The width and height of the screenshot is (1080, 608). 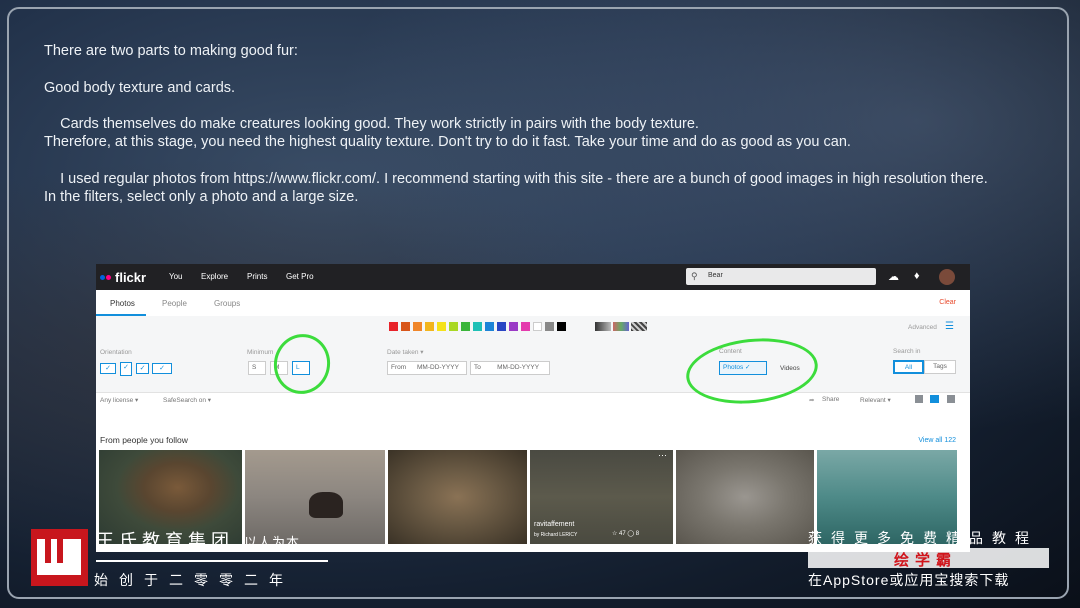 What do you see at coordinates (405, 352) in the screenshot?
I see `date-taken-label: Date taken ▾` at bounding box center [405, 352].